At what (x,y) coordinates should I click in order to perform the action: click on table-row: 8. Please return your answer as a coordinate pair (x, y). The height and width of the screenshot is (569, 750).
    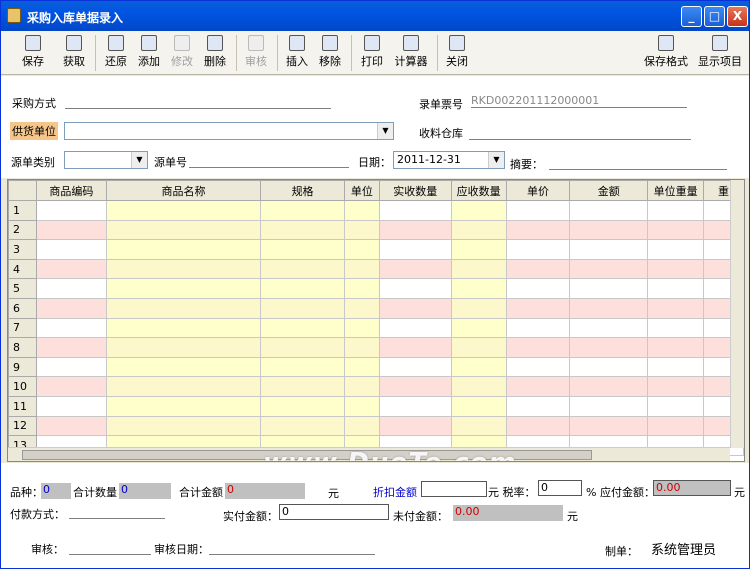
    Looking at the image, I should click on (376, 347).